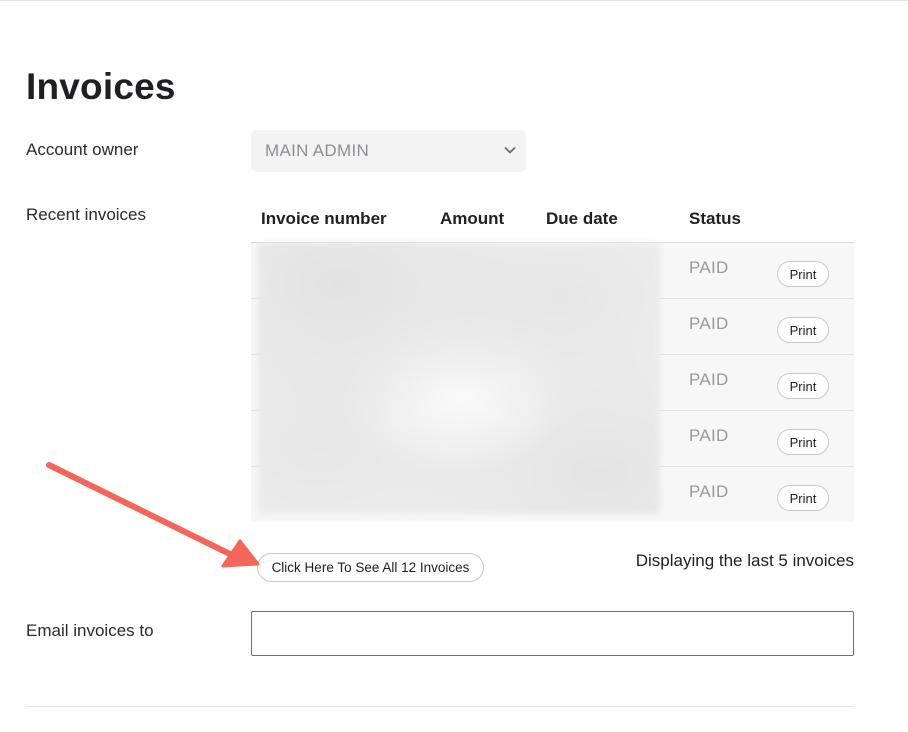 The height and width of the screenshot is (732, 908). I want to click on table-header: Invoice number Amount Due date Status, so click(552, 221).